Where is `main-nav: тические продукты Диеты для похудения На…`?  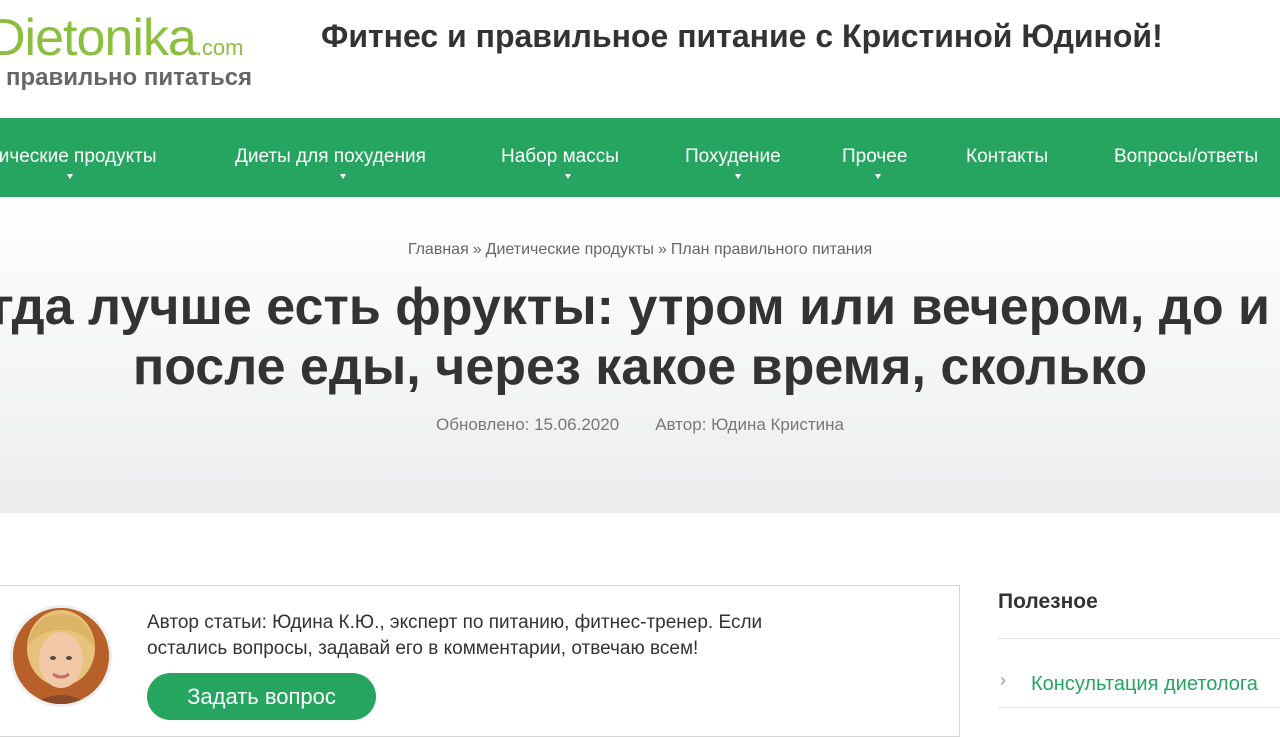 main-nav: тические продукты Диеты для похудения На… is located at coordinates (640, 157).